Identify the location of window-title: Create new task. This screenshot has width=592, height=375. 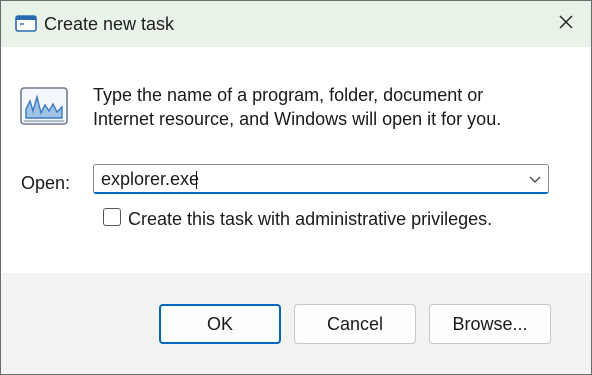
(109, 24).